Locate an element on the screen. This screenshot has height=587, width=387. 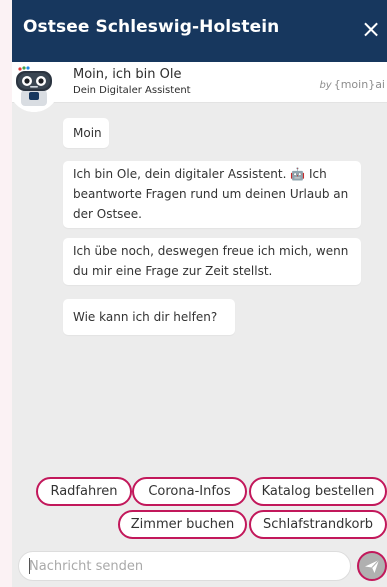
powered-by: by {moin}ai is located at coordinates (352, 84).